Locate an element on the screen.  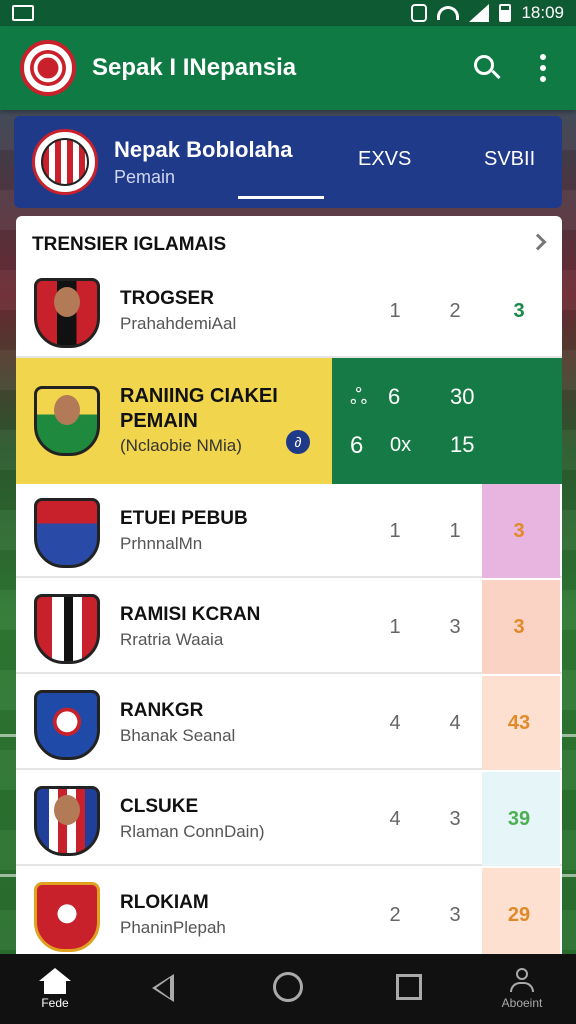
stat-c: 39 is located at coordinates (519, 819).